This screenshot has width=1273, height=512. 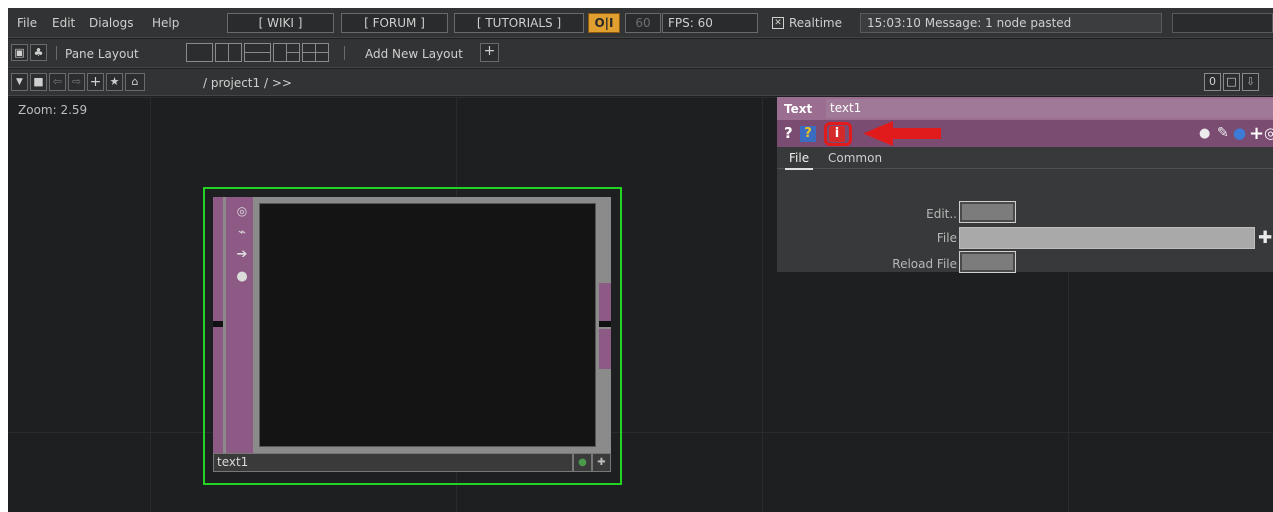 What do you see at coordinates (242, 277) in the screenshot?
I see `lock-flag-icon: ●` at bounding box center [242, 277].